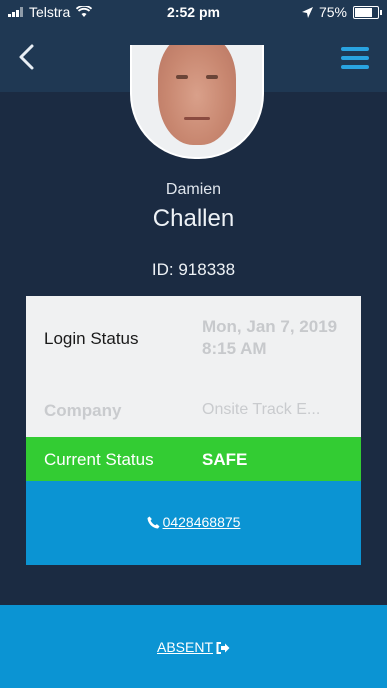 The width and height of the screenshot is (387, 688). What do you see at coordinates (193, 459) in the screenshot?
I see `current-status-row: Current Status SAFE` at bounding box center [193, 459].